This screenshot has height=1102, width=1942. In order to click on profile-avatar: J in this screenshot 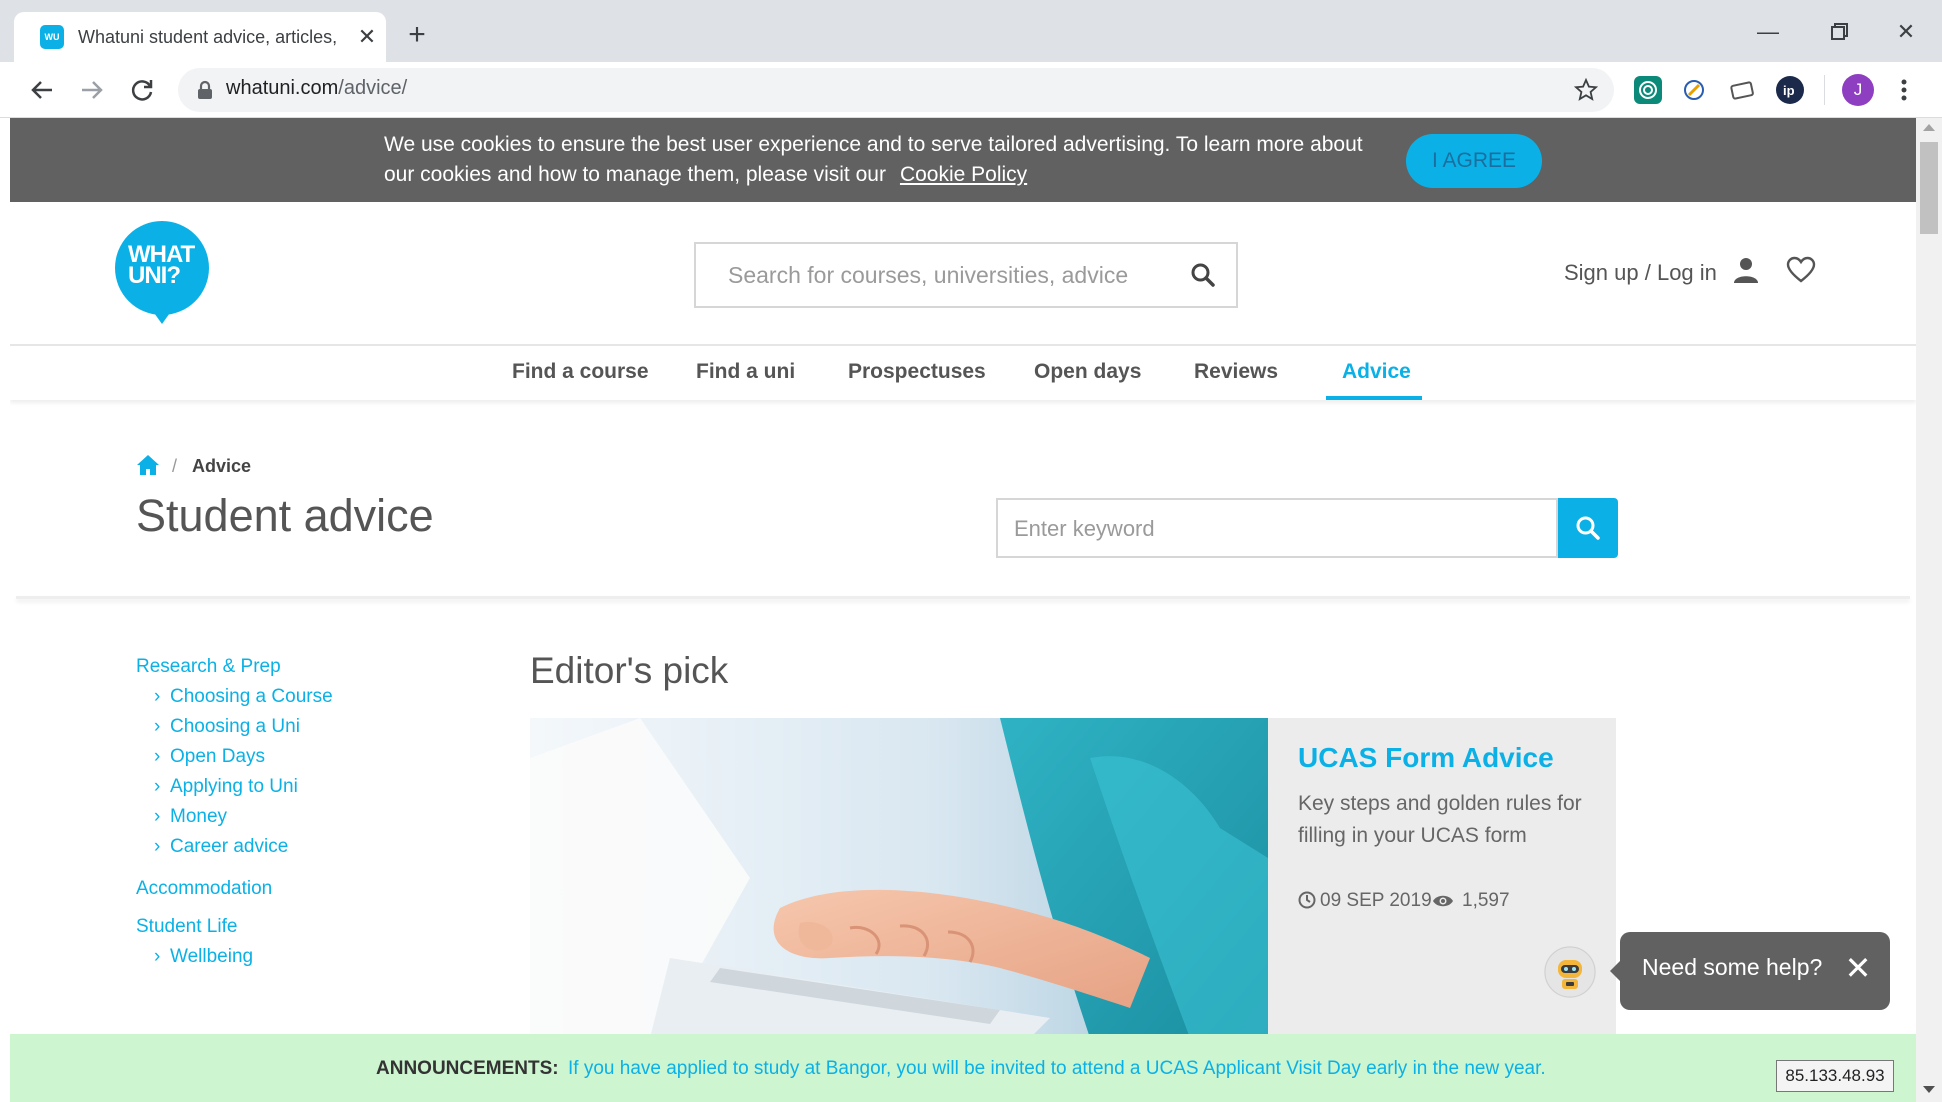, I will do `click(1858, 90)`.